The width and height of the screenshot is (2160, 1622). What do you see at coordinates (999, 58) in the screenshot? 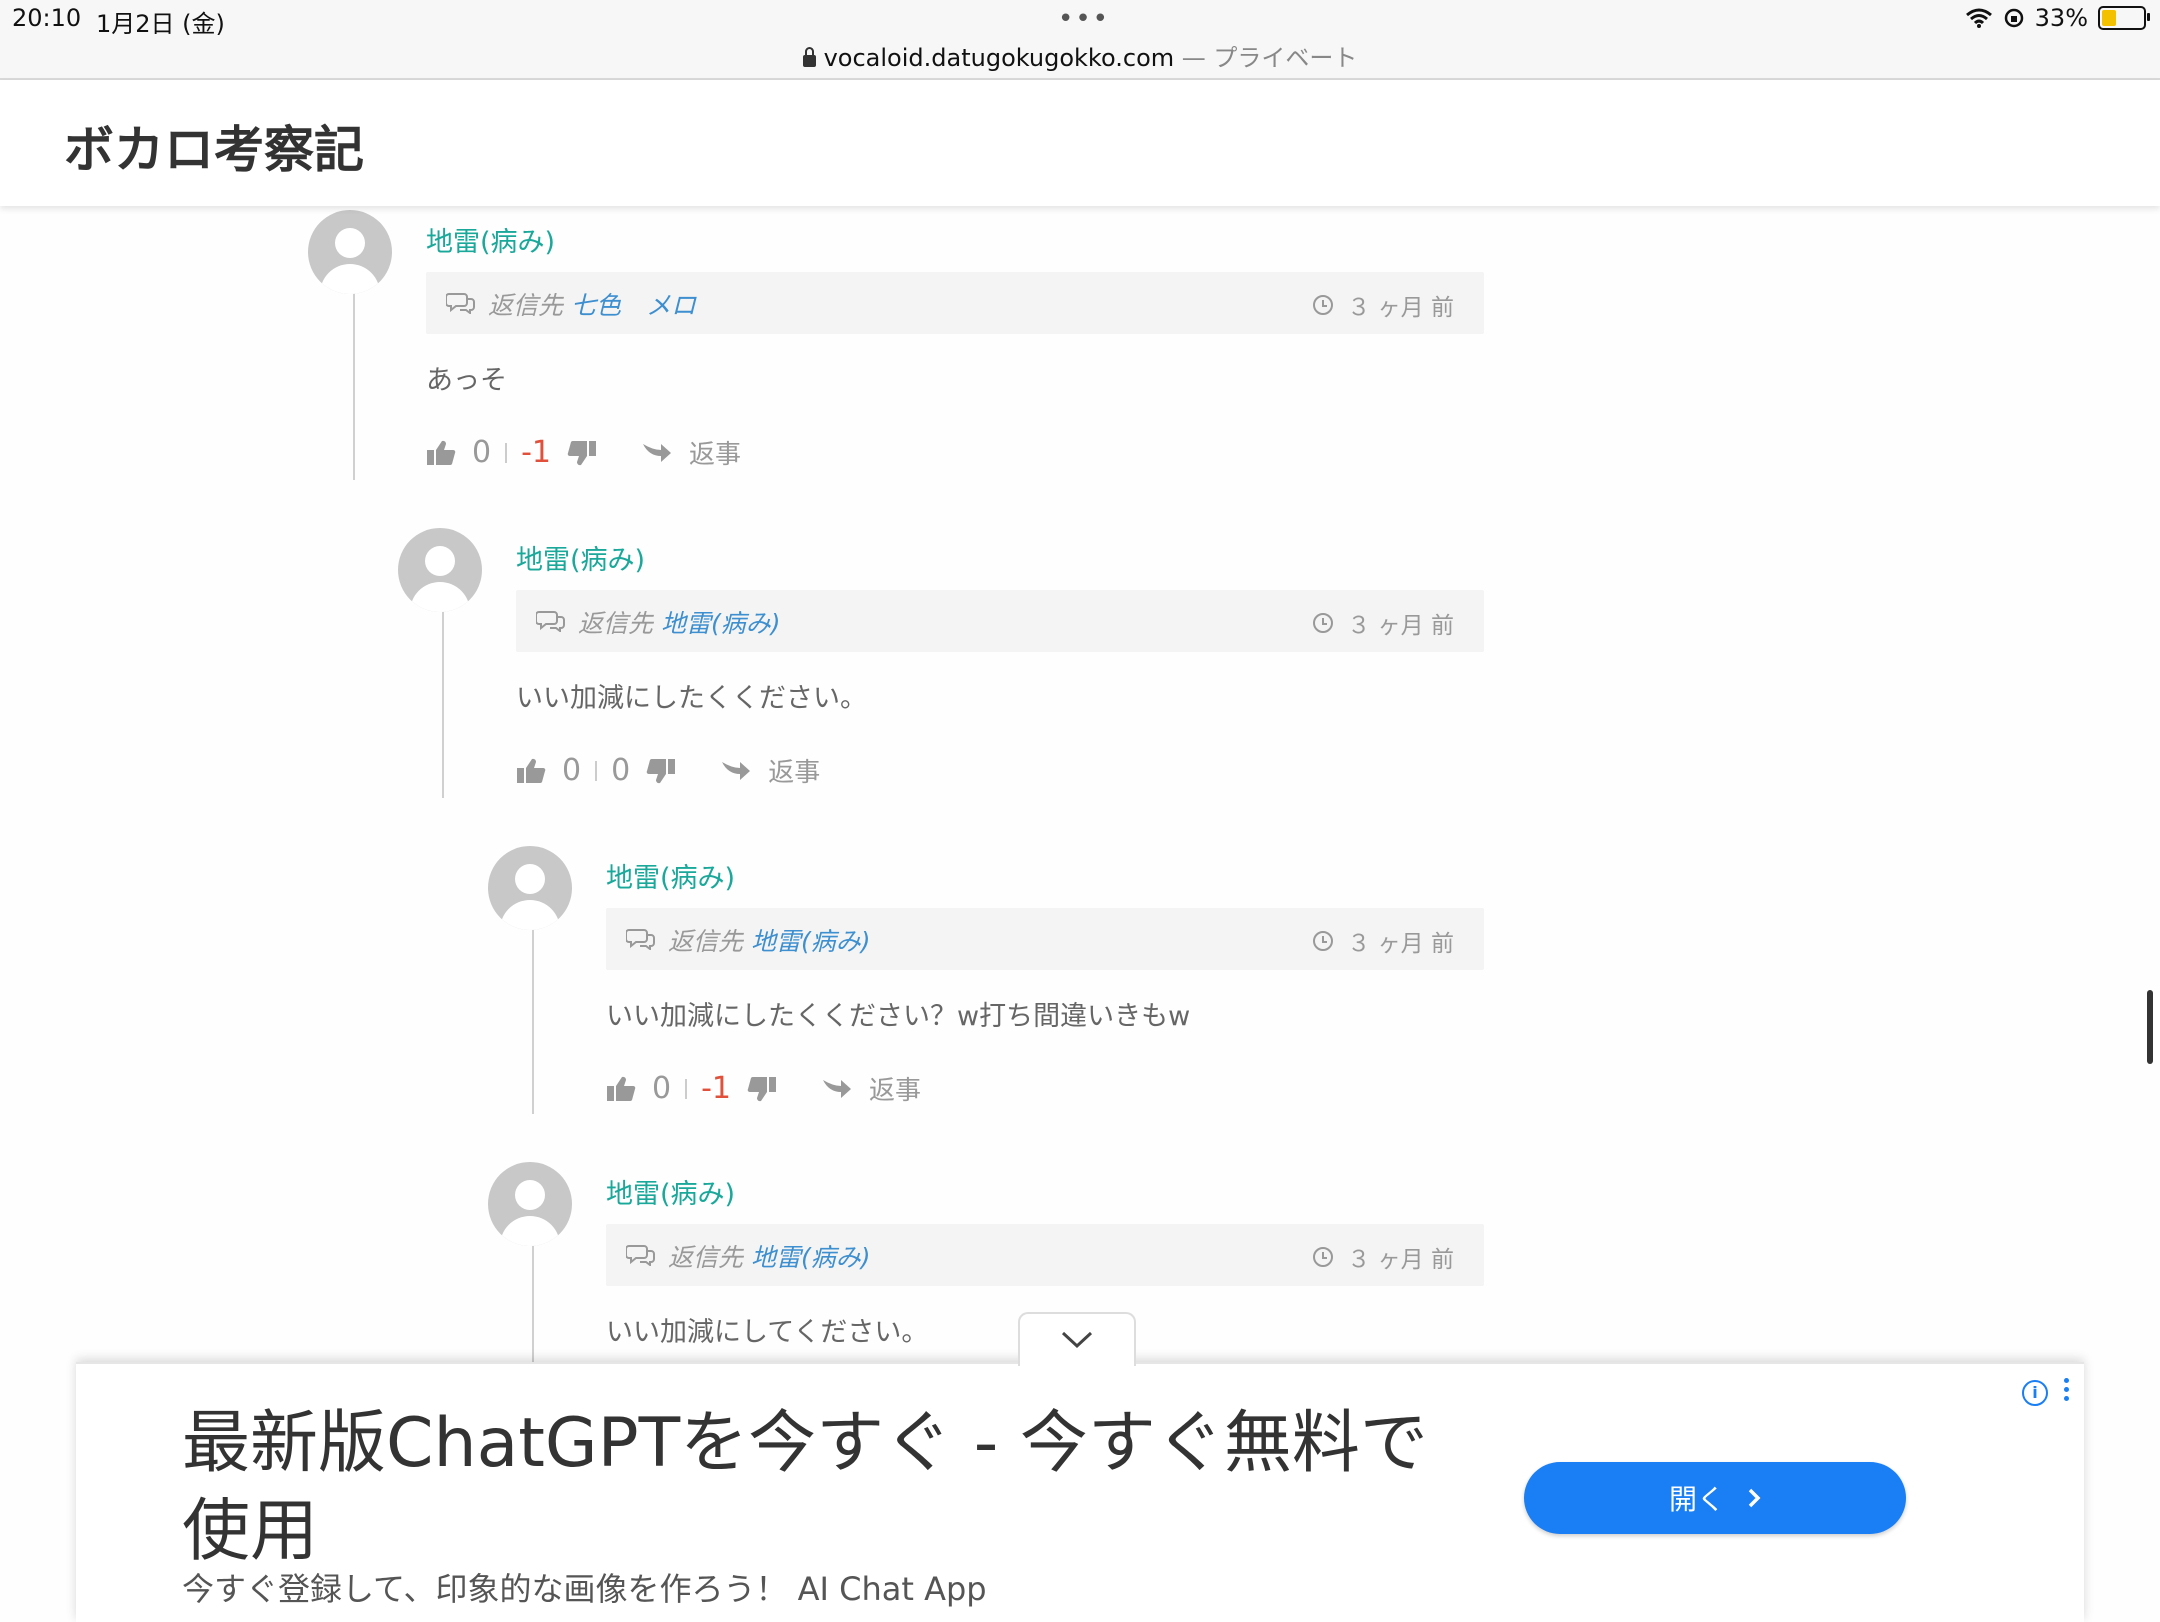
I see `url-text: vocaloid.datugokugokko.com` at bounding box center [999, 58].